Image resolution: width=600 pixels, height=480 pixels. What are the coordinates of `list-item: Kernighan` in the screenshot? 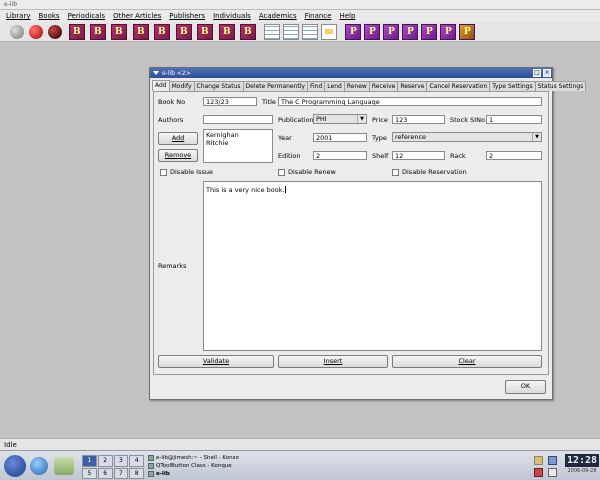 It's located at (238, 135).